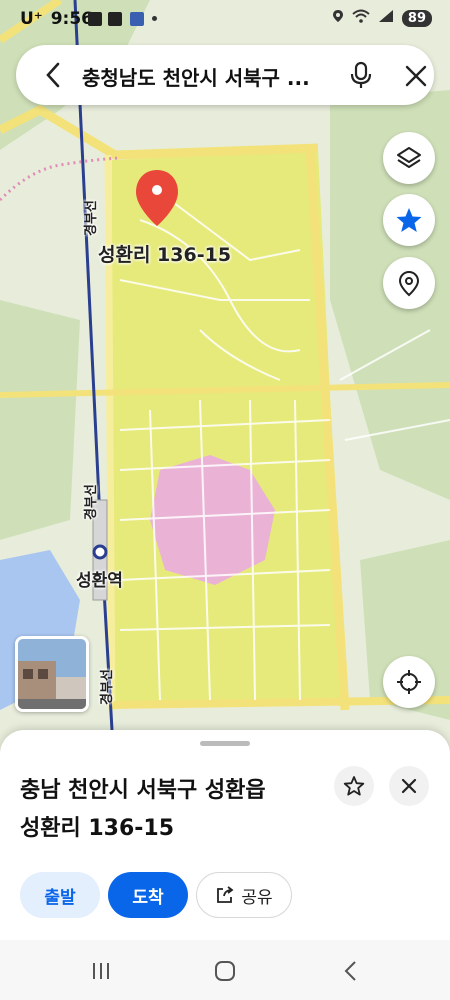  I want to click on status-time: 9:56, so click(71, 19).